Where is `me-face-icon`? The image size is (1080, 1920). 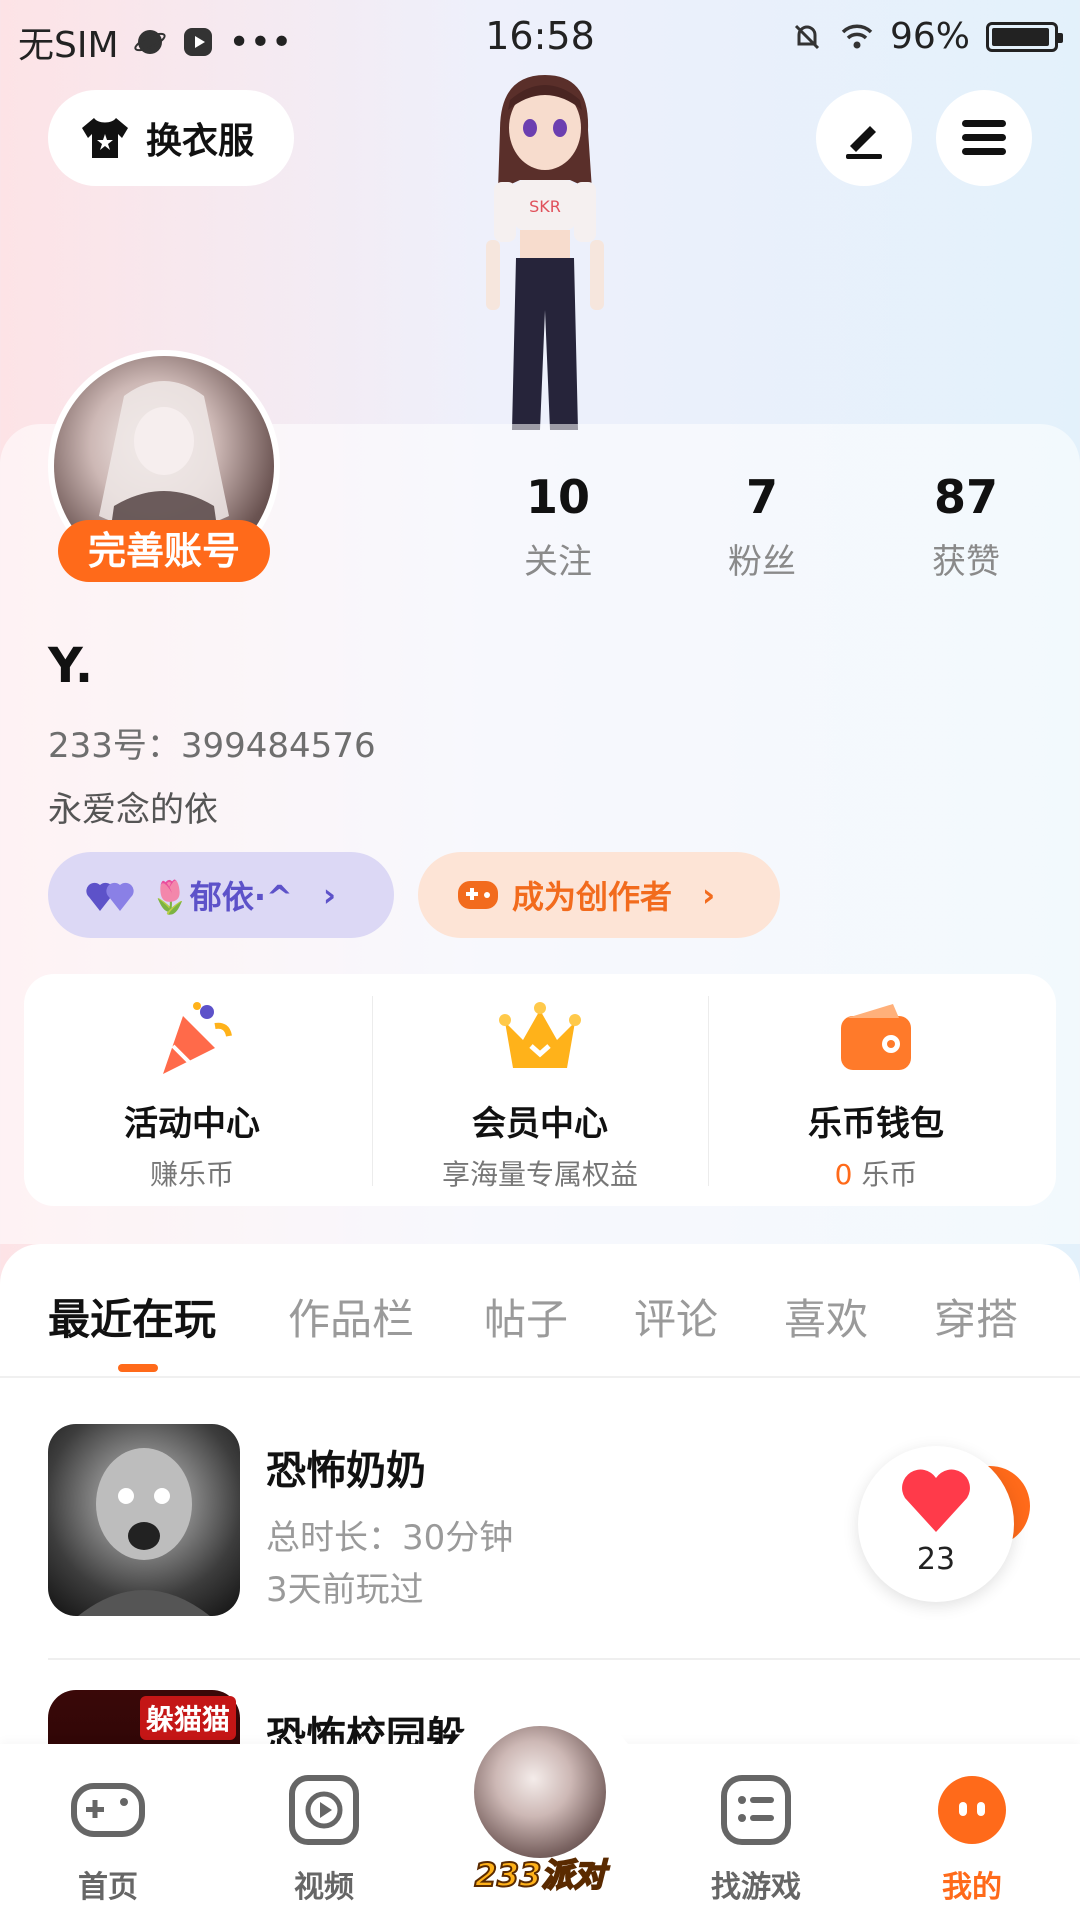
me-face-icon is located at coordinates (972, 1810).